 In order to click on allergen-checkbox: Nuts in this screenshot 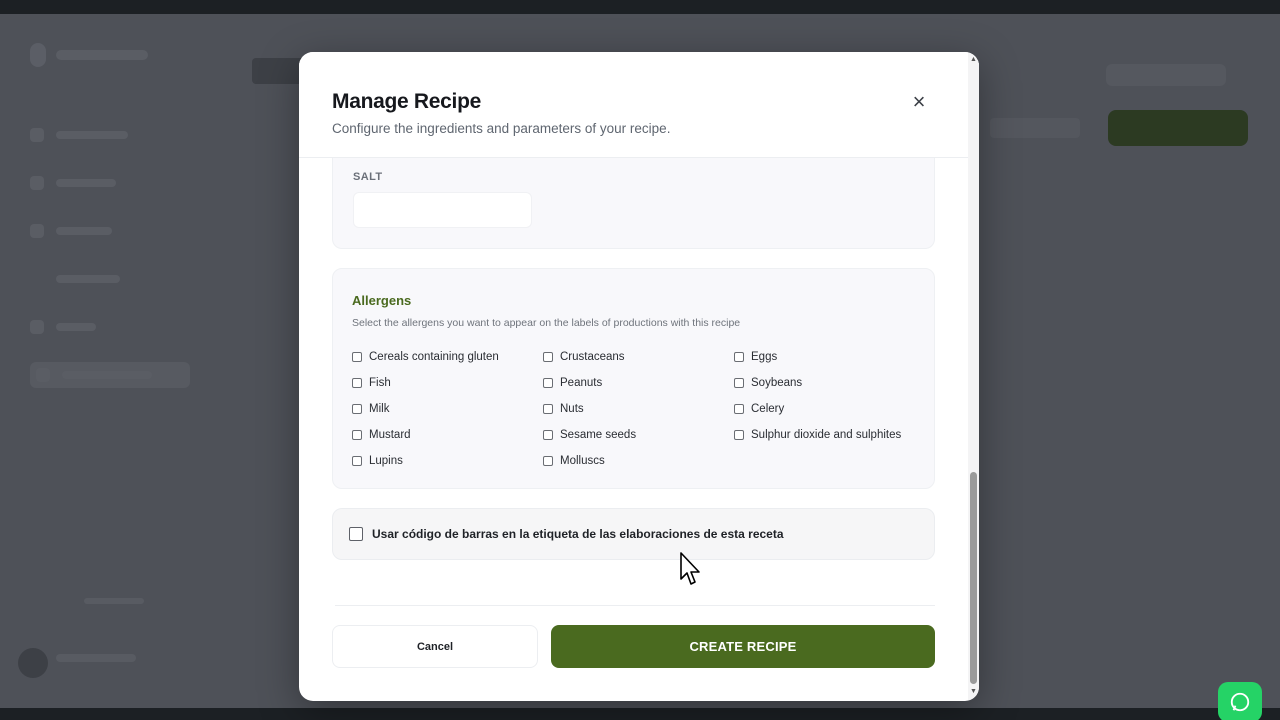, I will do `click(563, 409)`.